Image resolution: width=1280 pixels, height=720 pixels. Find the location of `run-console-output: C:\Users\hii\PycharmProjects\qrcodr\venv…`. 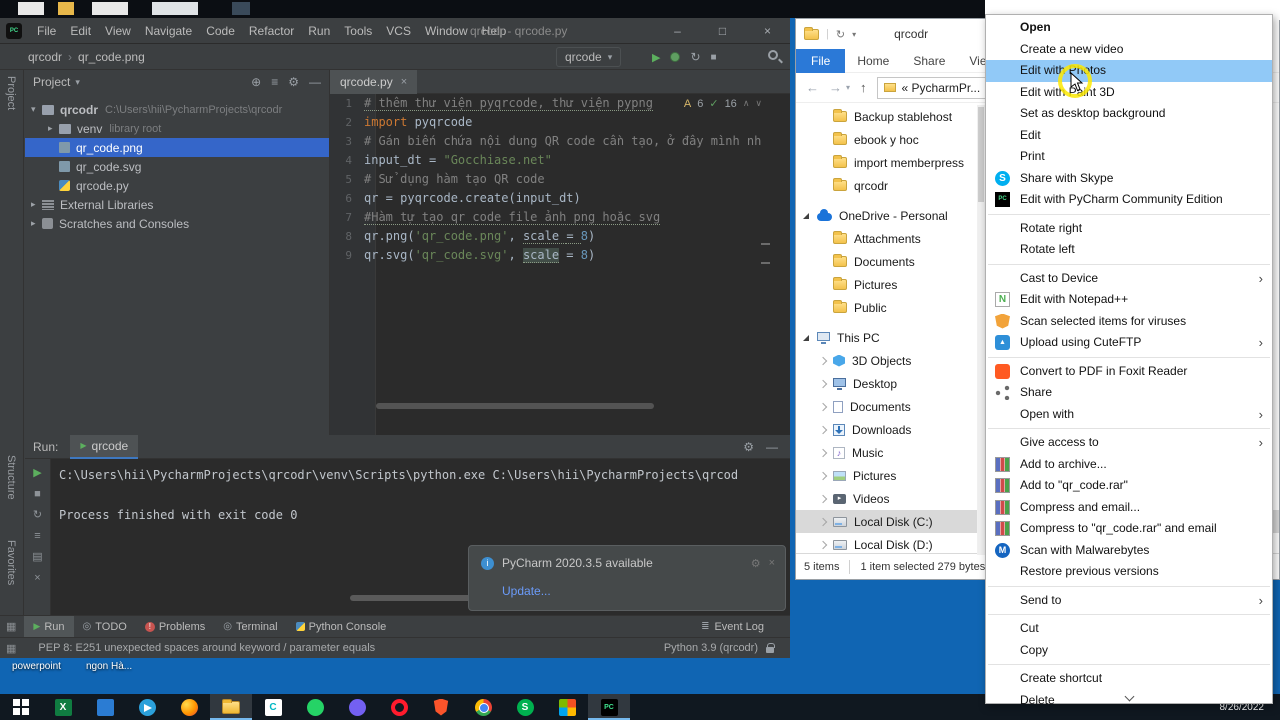

run-console-output: C:\Users\hii\PycharmProjects\qrcodr\venv… is located at coordinates (398, 495).